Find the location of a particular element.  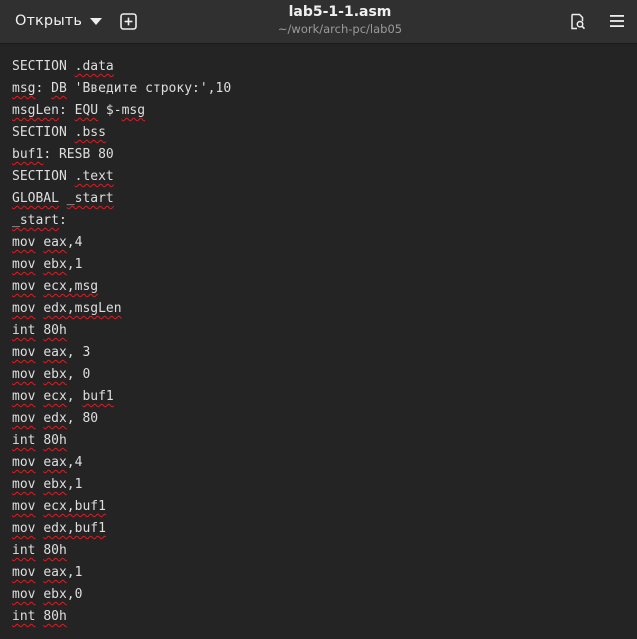

open-file-button: Открыть is located at coordinates (58, 21).